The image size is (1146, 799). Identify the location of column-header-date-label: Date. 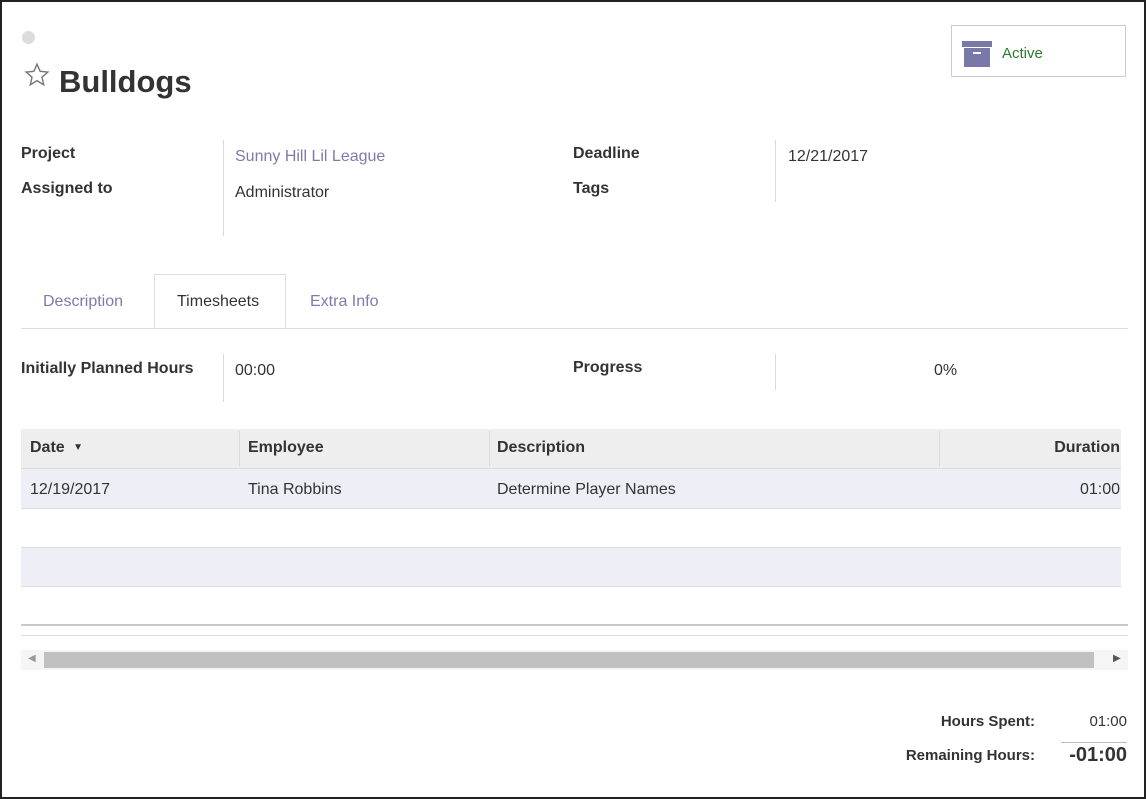
(47, 447).